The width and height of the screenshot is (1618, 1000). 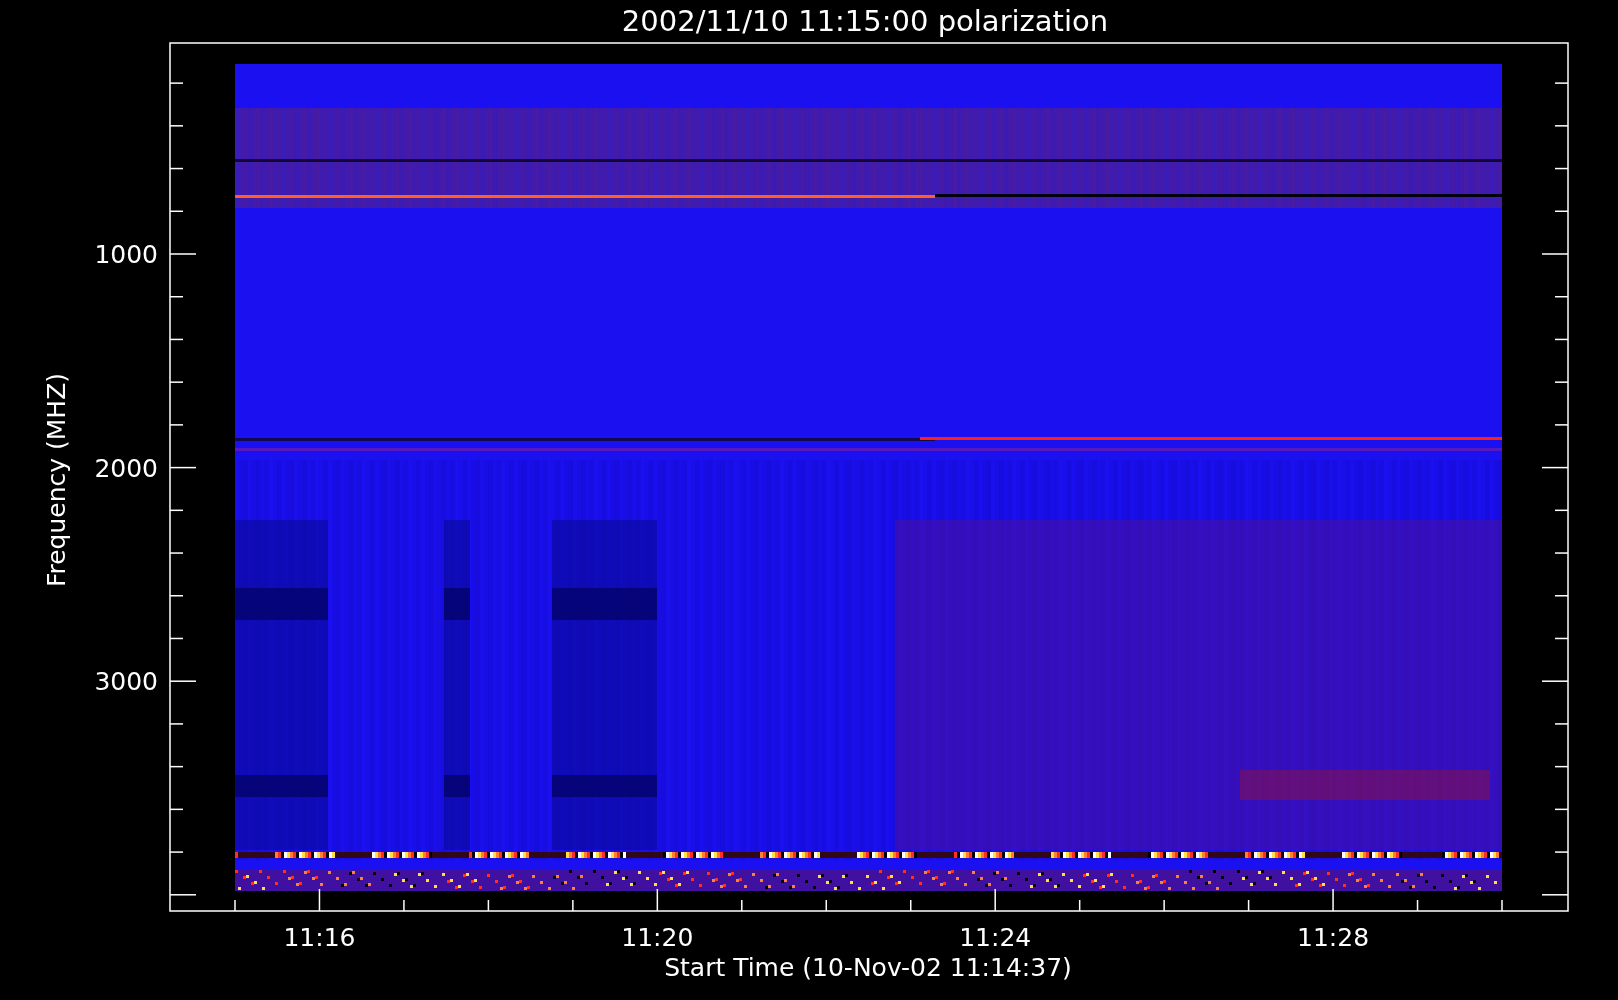 What do you see at coordinates (657, 937) in the screenshot?
I see `x-tick-label: 11:20` at bounding box center [657, 937].